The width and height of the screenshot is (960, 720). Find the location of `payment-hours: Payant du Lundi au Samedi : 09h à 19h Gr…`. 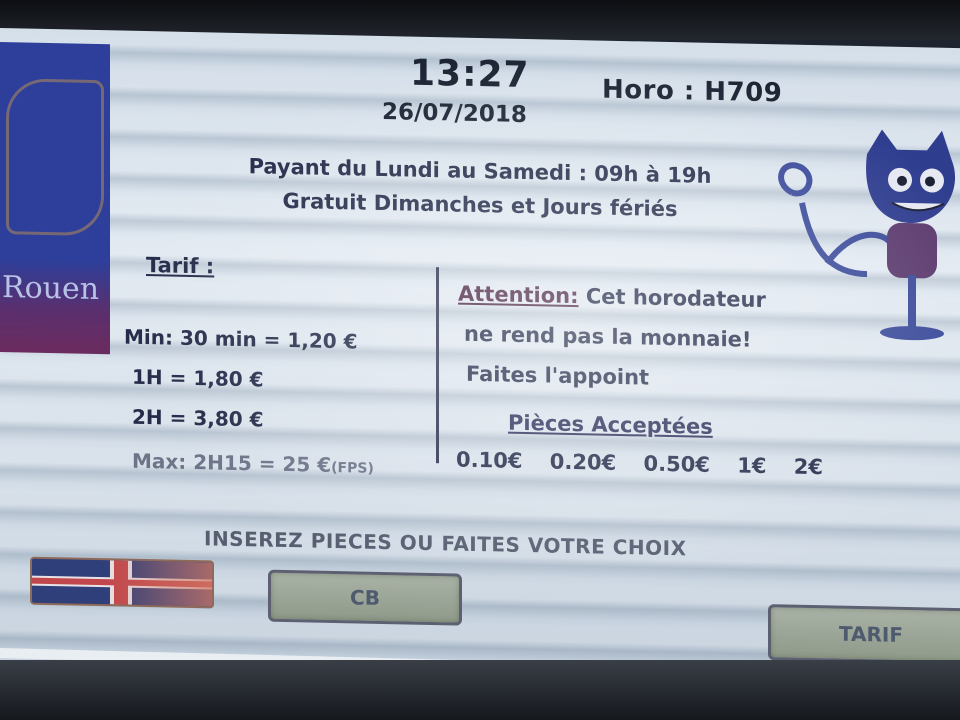

payment-hours: Payant du Lundi au Samedi : 09h à 19h Gr… is located at coordinates (480, 187).